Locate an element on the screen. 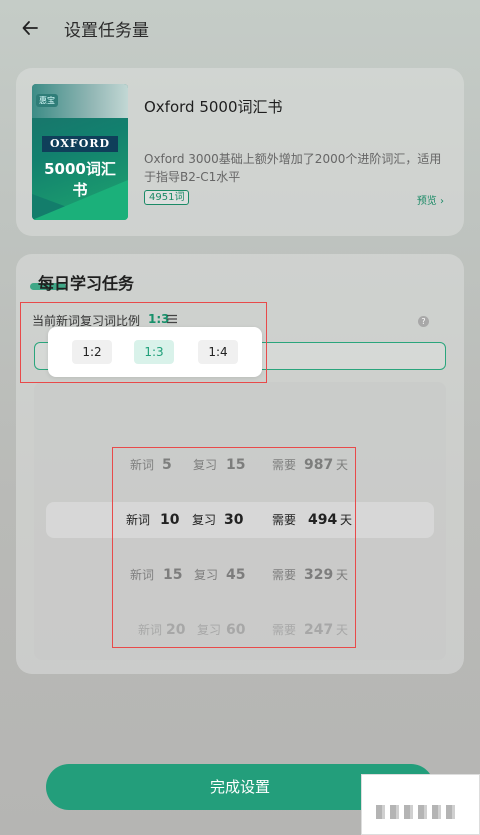 This screenshot has width=480, height=835. book-cover: 惠宝 OXFORD 5000词汇书 is located at coordinates (80, 152).